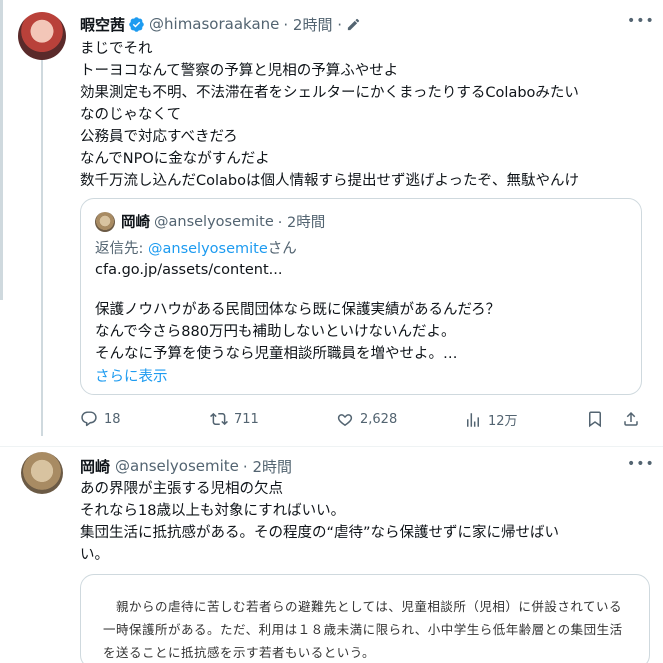 This screenshot has width=663, height=663. I want to click on tweet-line: トーヨコなんて警察の予算と児相の予算ふやせよ, so click(239, 71).